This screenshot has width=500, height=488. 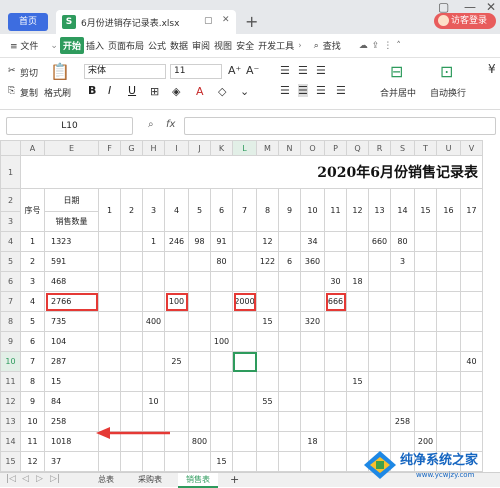 I want to click on row-header: 11, so click(x=10, y=381).